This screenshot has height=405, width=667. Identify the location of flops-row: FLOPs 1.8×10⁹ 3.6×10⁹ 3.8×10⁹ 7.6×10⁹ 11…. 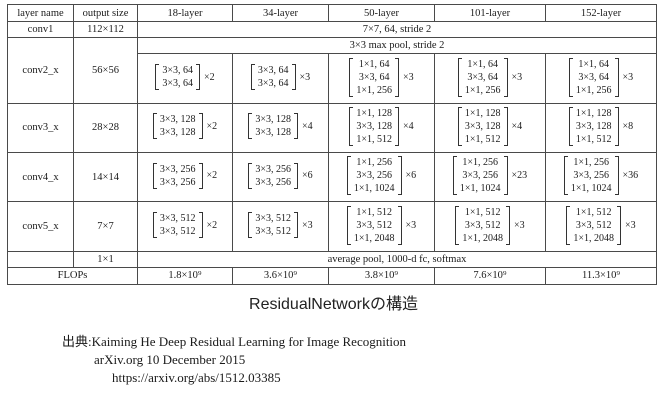
(332, 276).